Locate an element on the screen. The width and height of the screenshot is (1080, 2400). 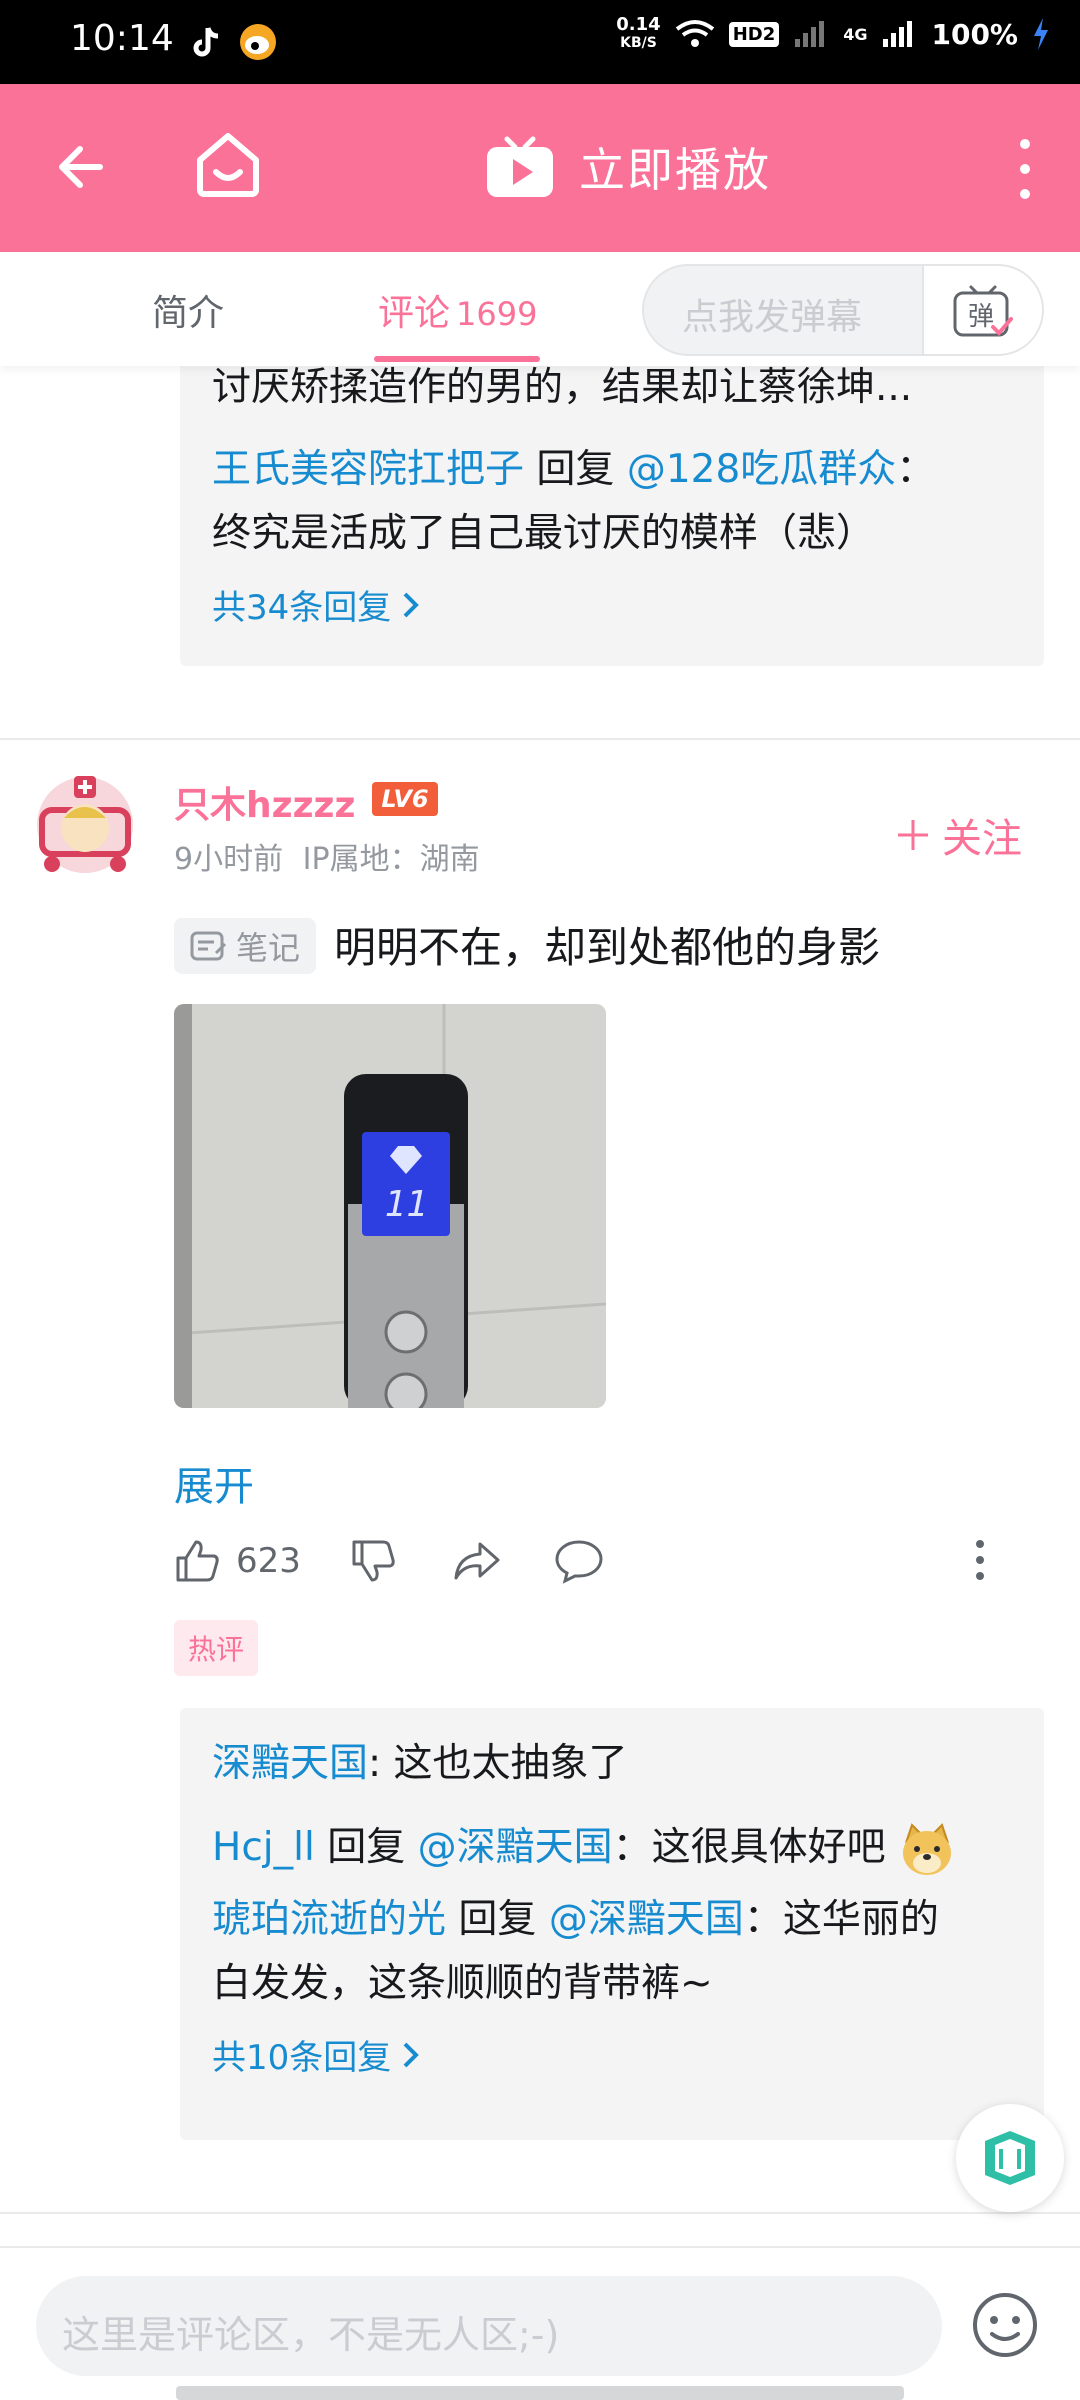
comment-bubble-icon is located at coordinates (579, 1562).